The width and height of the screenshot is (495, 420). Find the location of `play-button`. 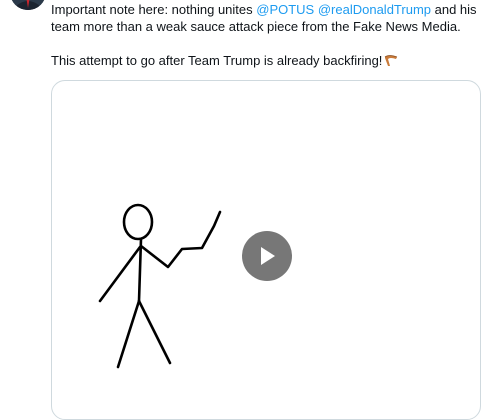

play-button is located at coordinates (267, 256).